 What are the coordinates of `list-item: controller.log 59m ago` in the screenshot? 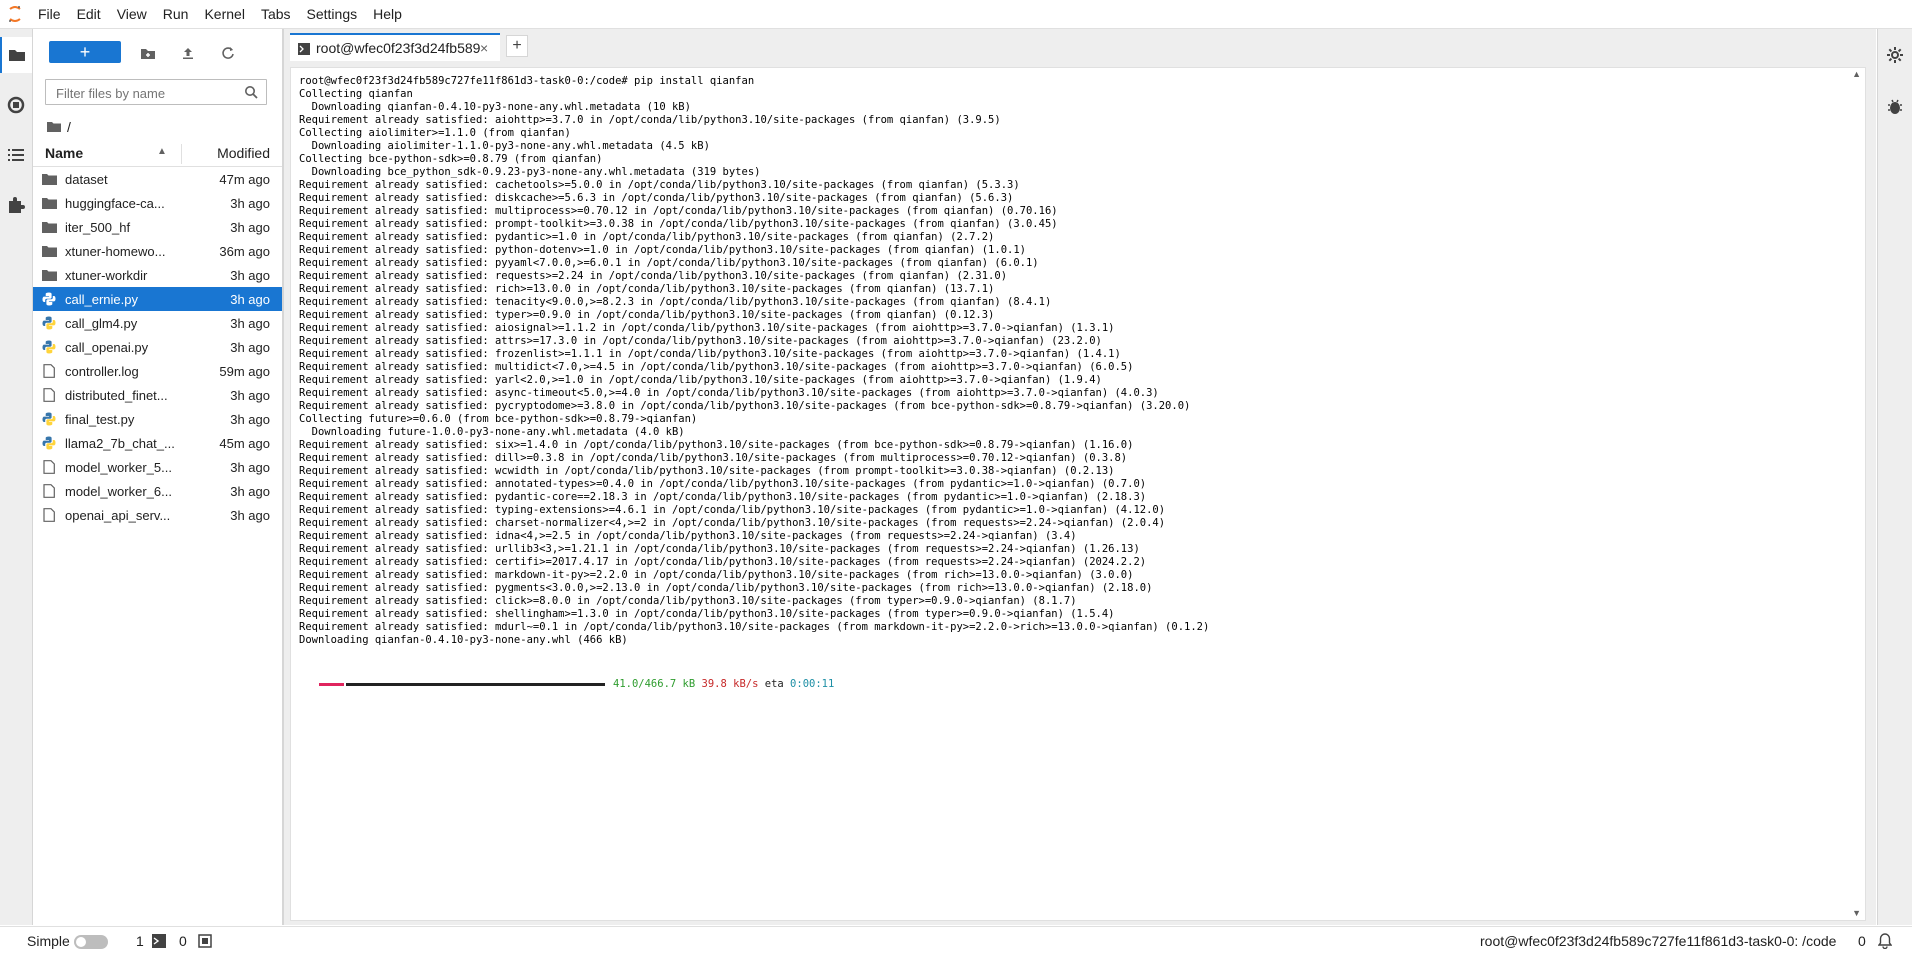 It's located at (157, 371).